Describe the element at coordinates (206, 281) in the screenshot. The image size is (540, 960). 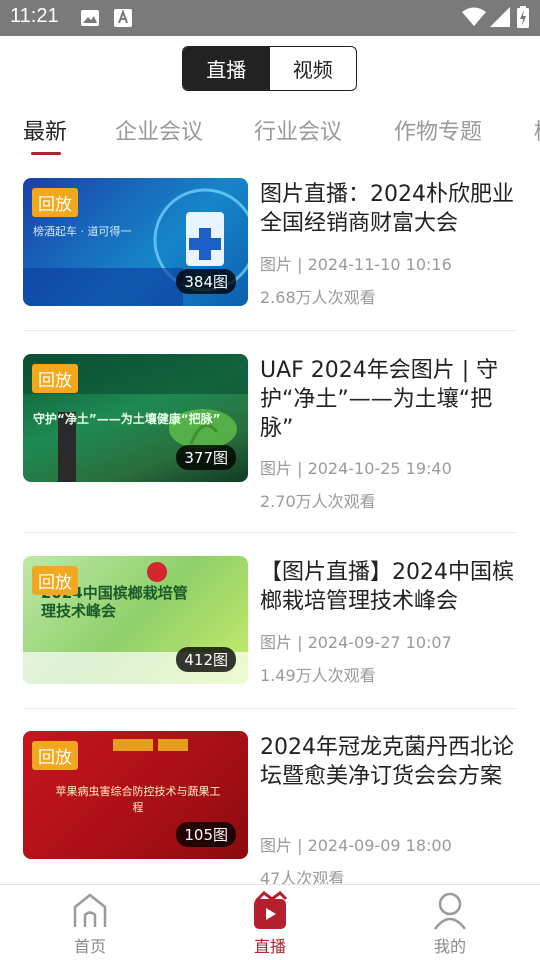
I see `photo-count: 384图` at that location.